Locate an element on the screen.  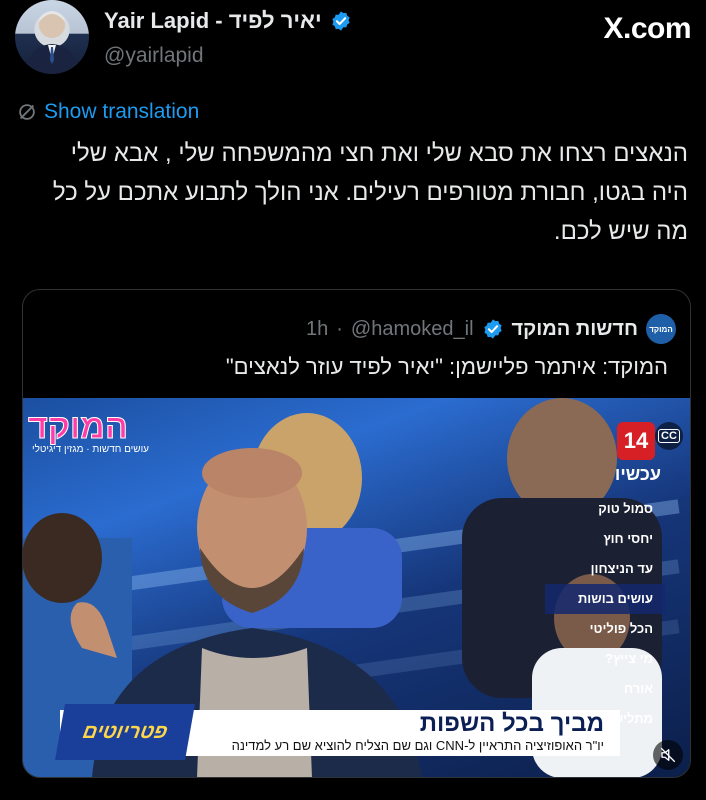
quote-avatar-text: המוקד is located at coordinates (661, 329).